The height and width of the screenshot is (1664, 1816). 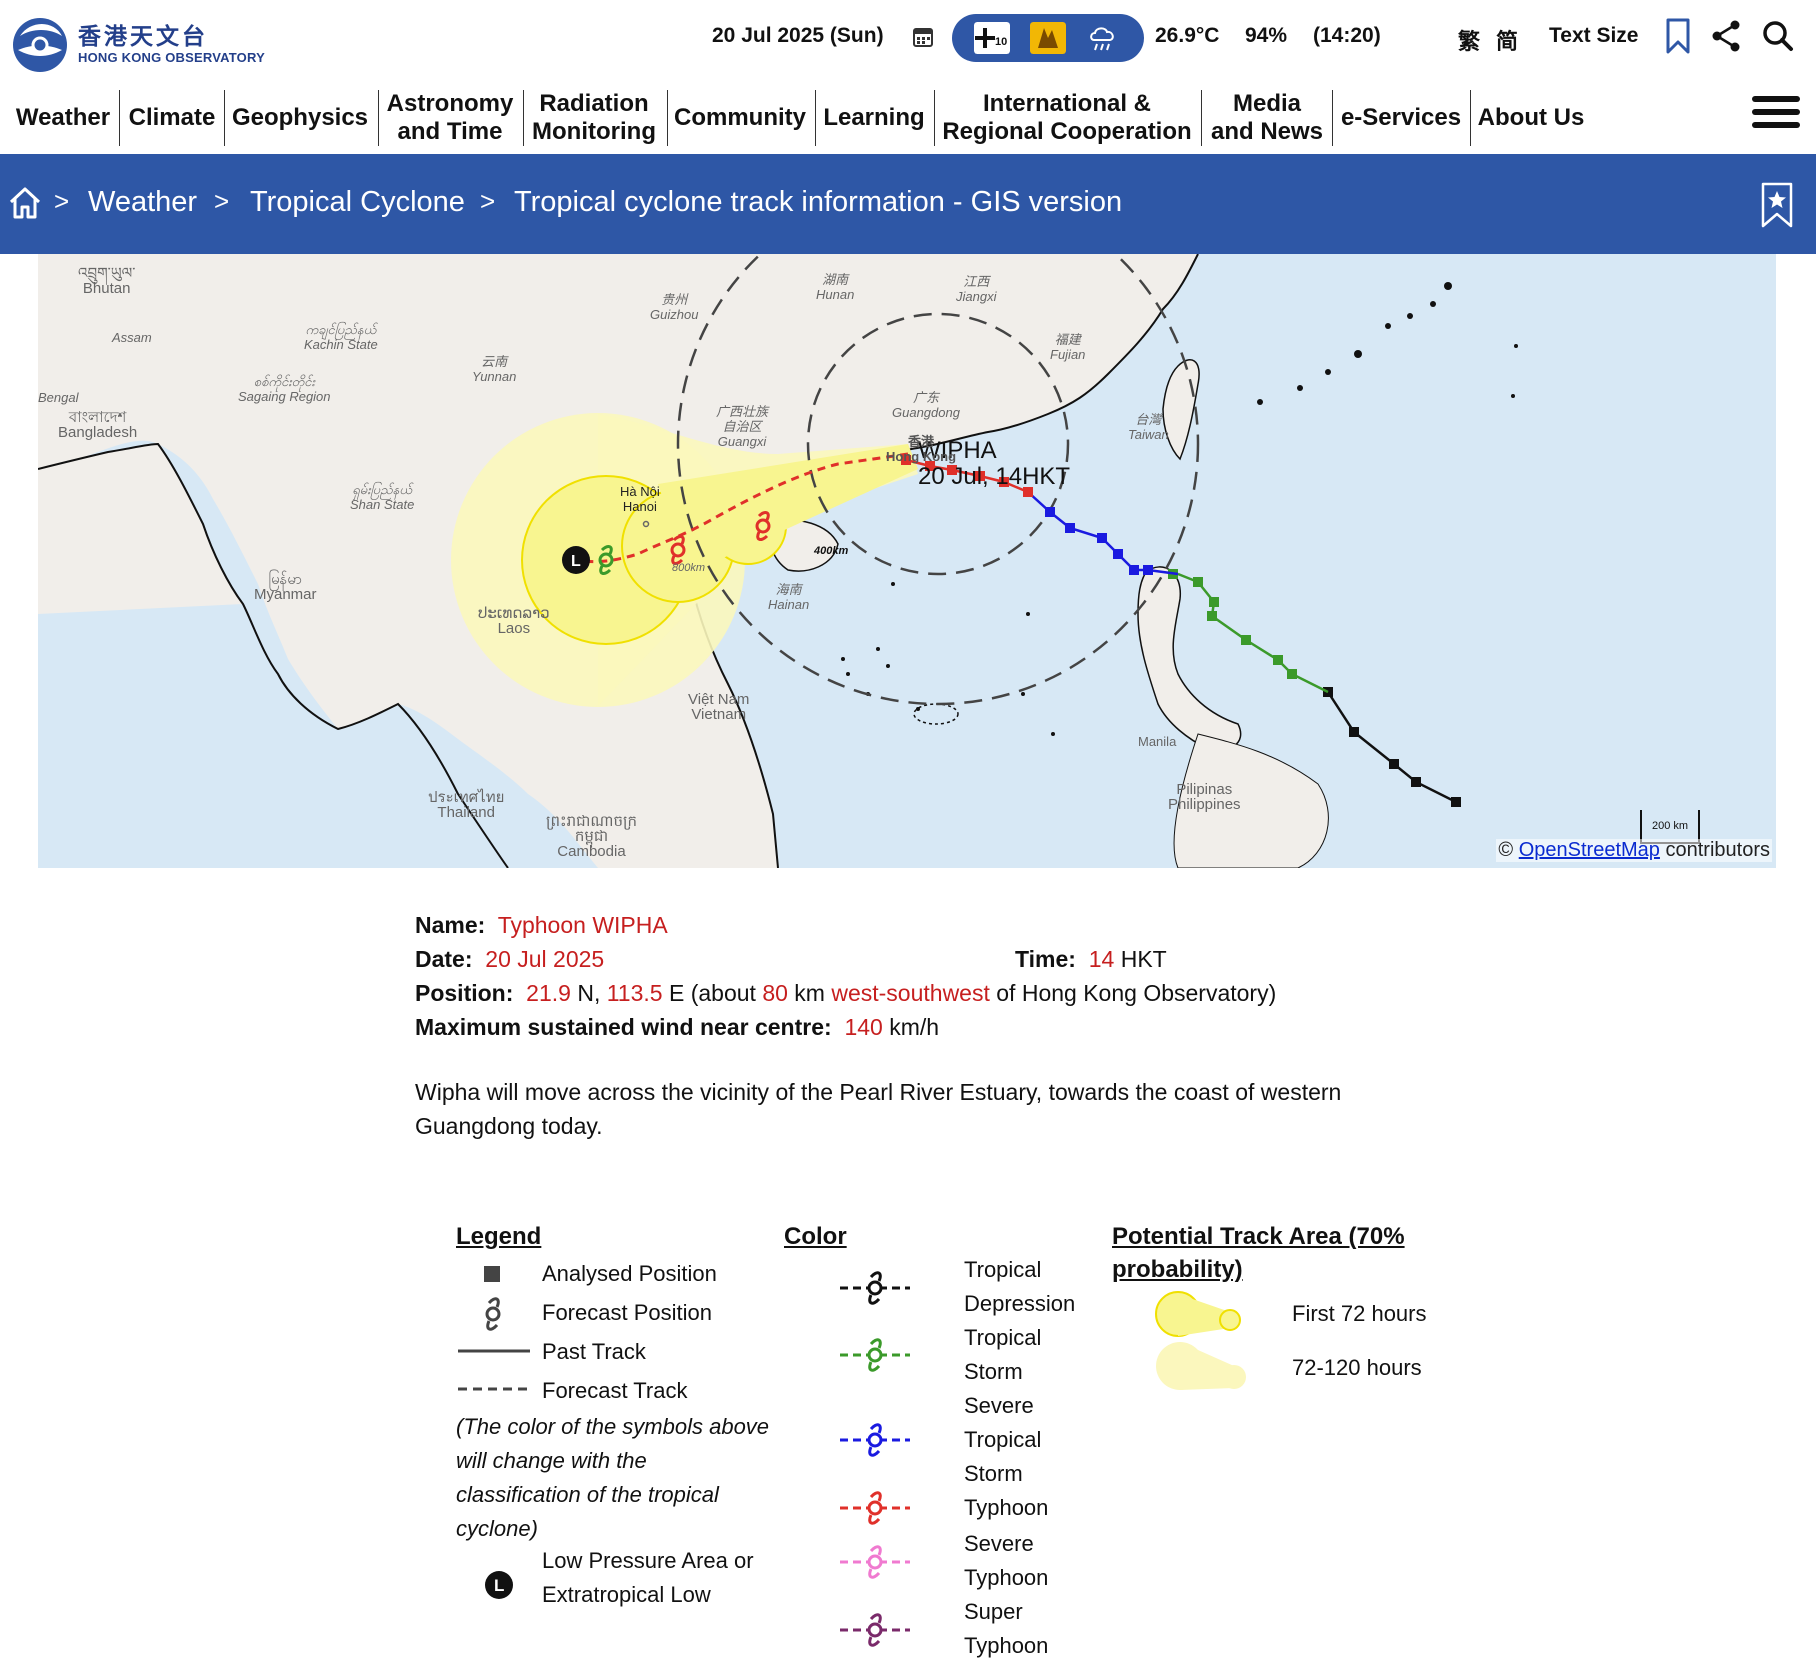 I want to click on tropical-storm-symbol-icon, so click(x=875, y=1355).